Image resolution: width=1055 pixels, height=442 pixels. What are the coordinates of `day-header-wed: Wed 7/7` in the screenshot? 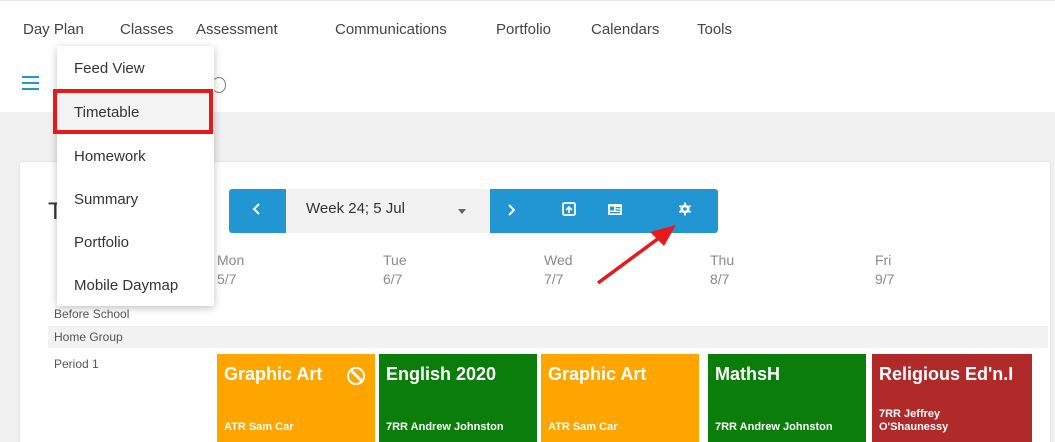 It's located at (558, 269).